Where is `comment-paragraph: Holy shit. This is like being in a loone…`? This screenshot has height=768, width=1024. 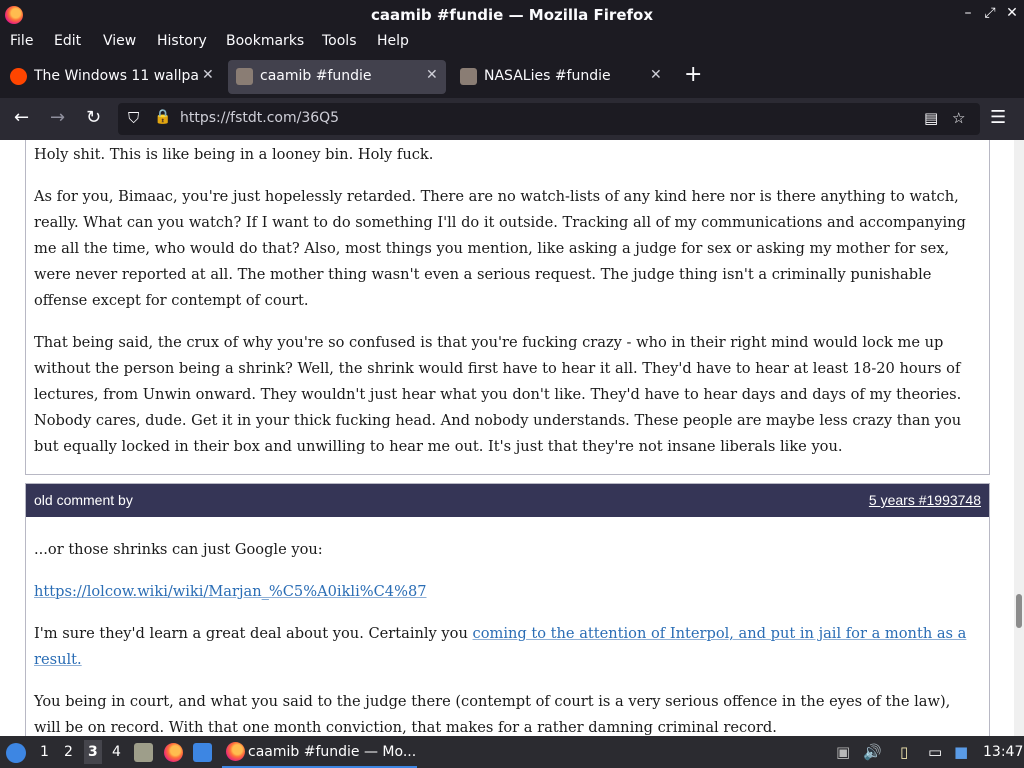 comment-paragraph: Holy shit. This is like being in a loone… is located at coordinates (234, 154).